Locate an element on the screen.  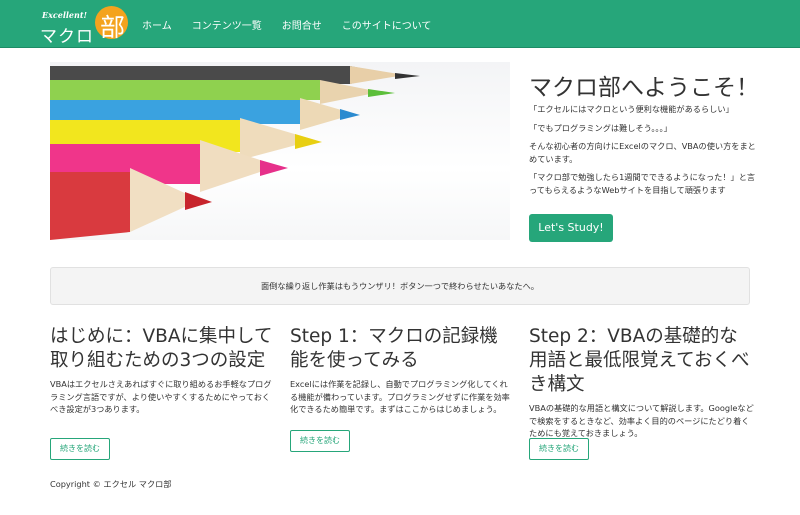
column-title: はじめに：VBAに集中して取り組むための3つの設定 is located at coordinates (161, 348).